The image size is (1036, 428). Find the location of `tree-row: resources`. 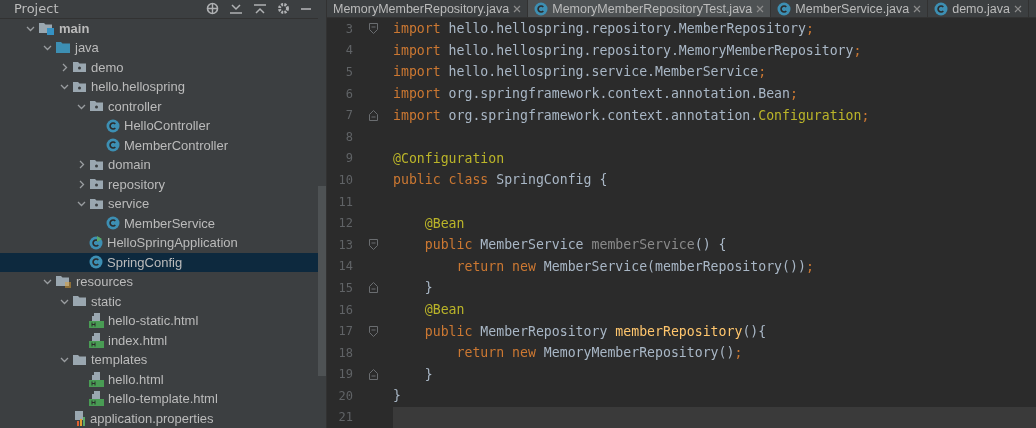

tree-row: resources is located at coordinates (159, 282).